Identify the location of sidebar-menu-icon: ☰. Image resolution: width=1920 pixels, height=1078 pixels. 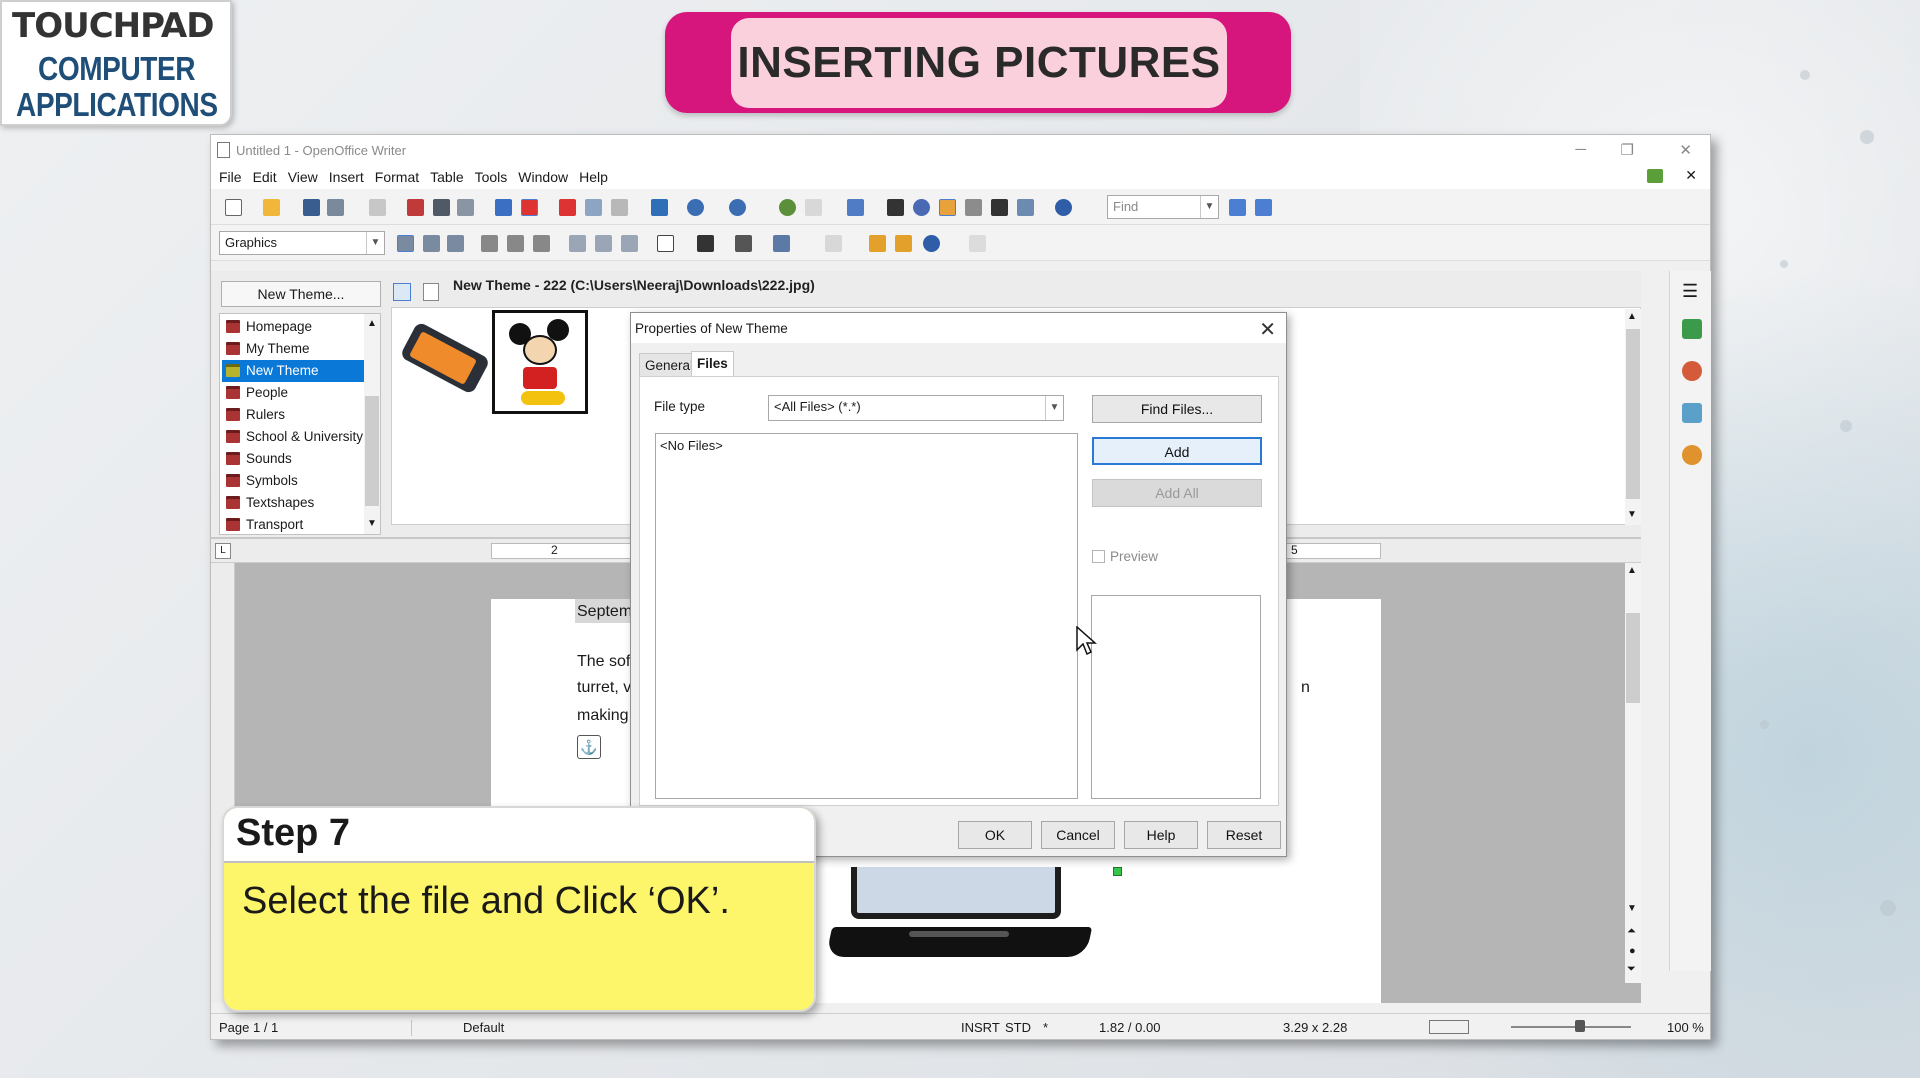
(1690, 291).